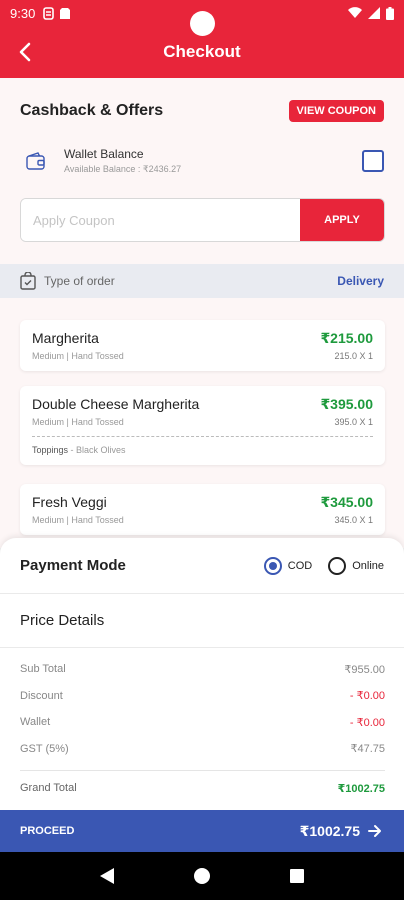 The height and width of the screenshot is (900, 404). What do you see at coordinates (62, 620) in the screenshot?
I see `price-details-title: Price Details` at bounding box center [62, 620].